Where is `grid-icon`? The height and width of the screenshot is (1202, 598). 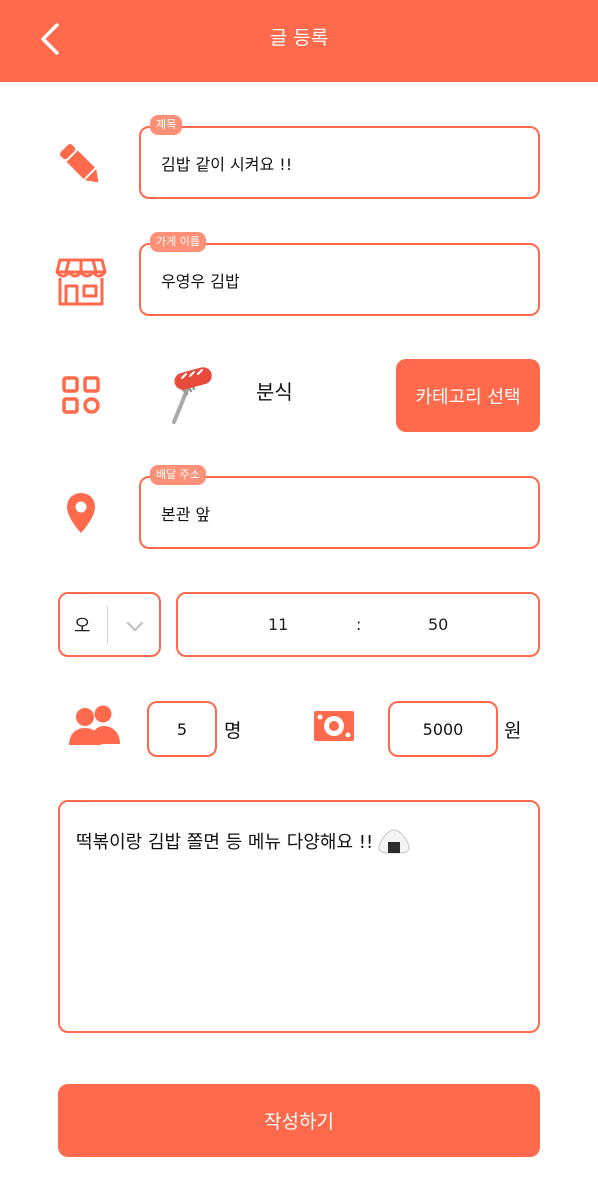 grid-icon is located at coordinates (81, 395).